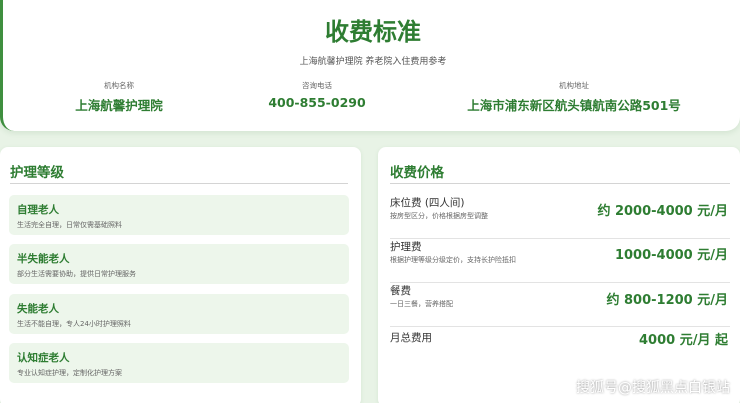 The image size is (740, 403). I want to click on info-value: 上海航馨护理院, so click(119, 105).